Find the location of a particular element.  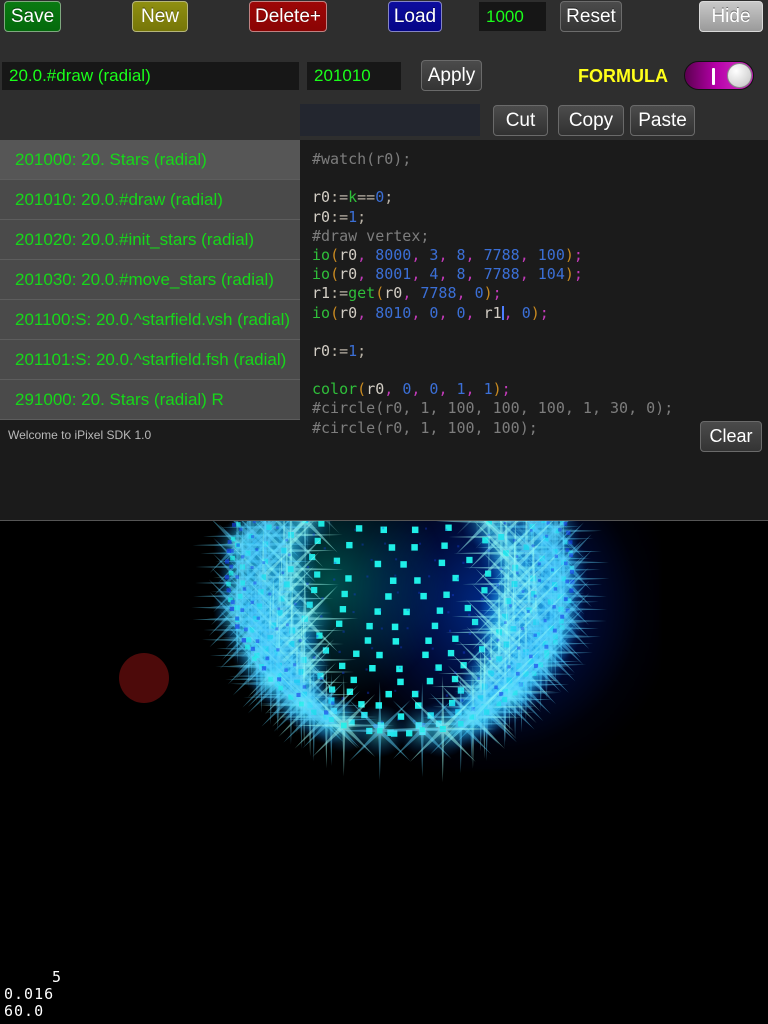

code-line: #watch(r0); is located at coordinates (540, 159).